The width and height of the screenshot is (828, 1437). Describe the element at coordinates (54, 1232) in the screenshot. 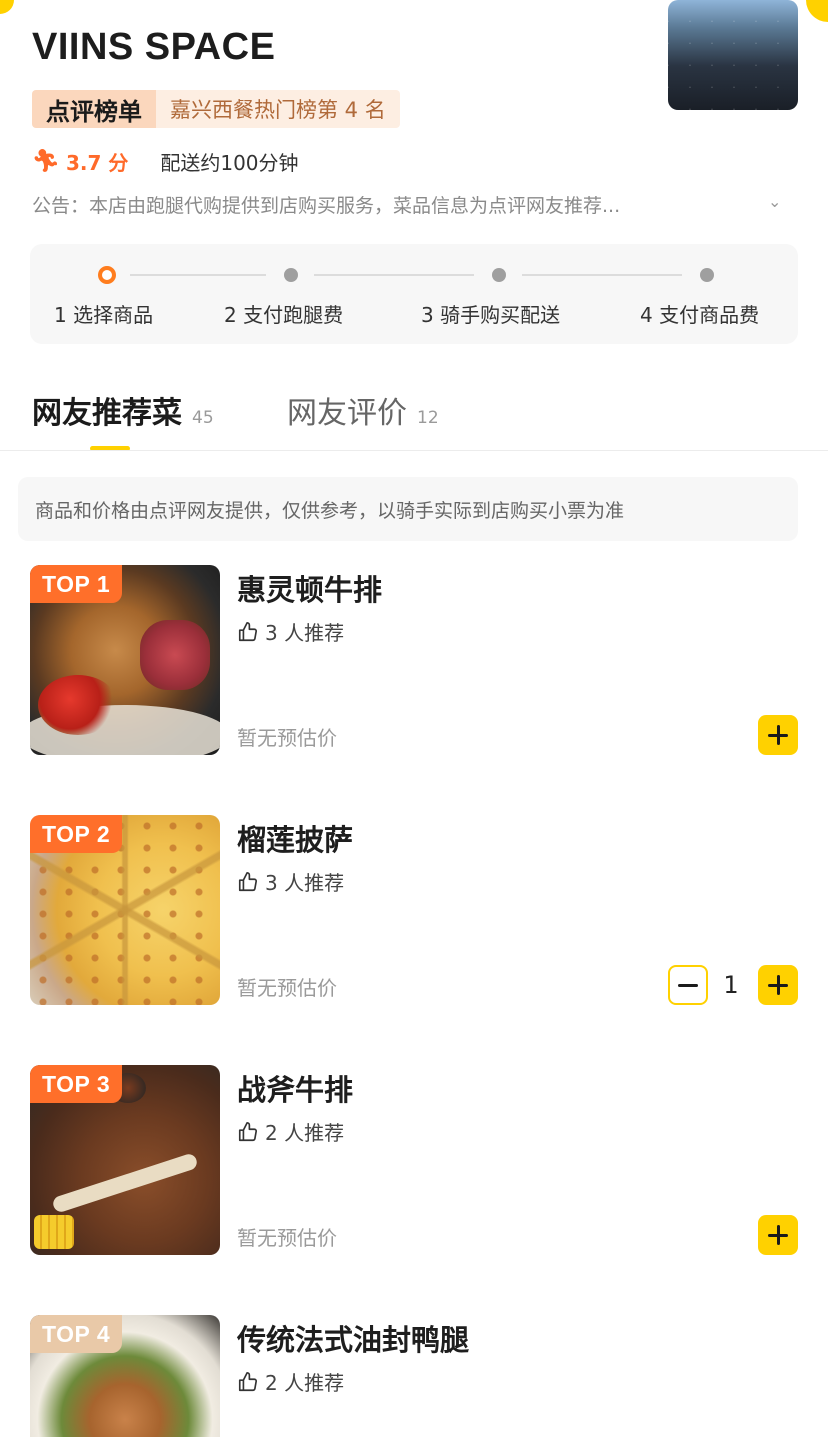

I see `corn` at that location.